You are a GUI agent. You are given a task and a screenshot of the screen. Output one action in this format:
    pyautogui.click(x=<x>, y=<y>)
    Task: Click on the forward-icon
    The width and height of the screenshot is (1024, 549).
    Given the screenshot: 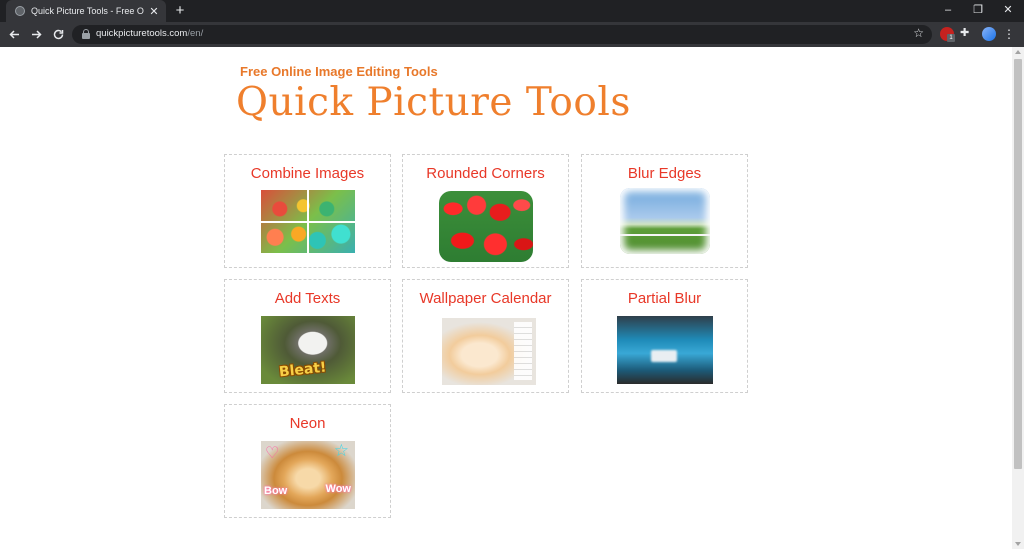 What is the action you would take?
    pyautogui.click(x=36, y=34)
    